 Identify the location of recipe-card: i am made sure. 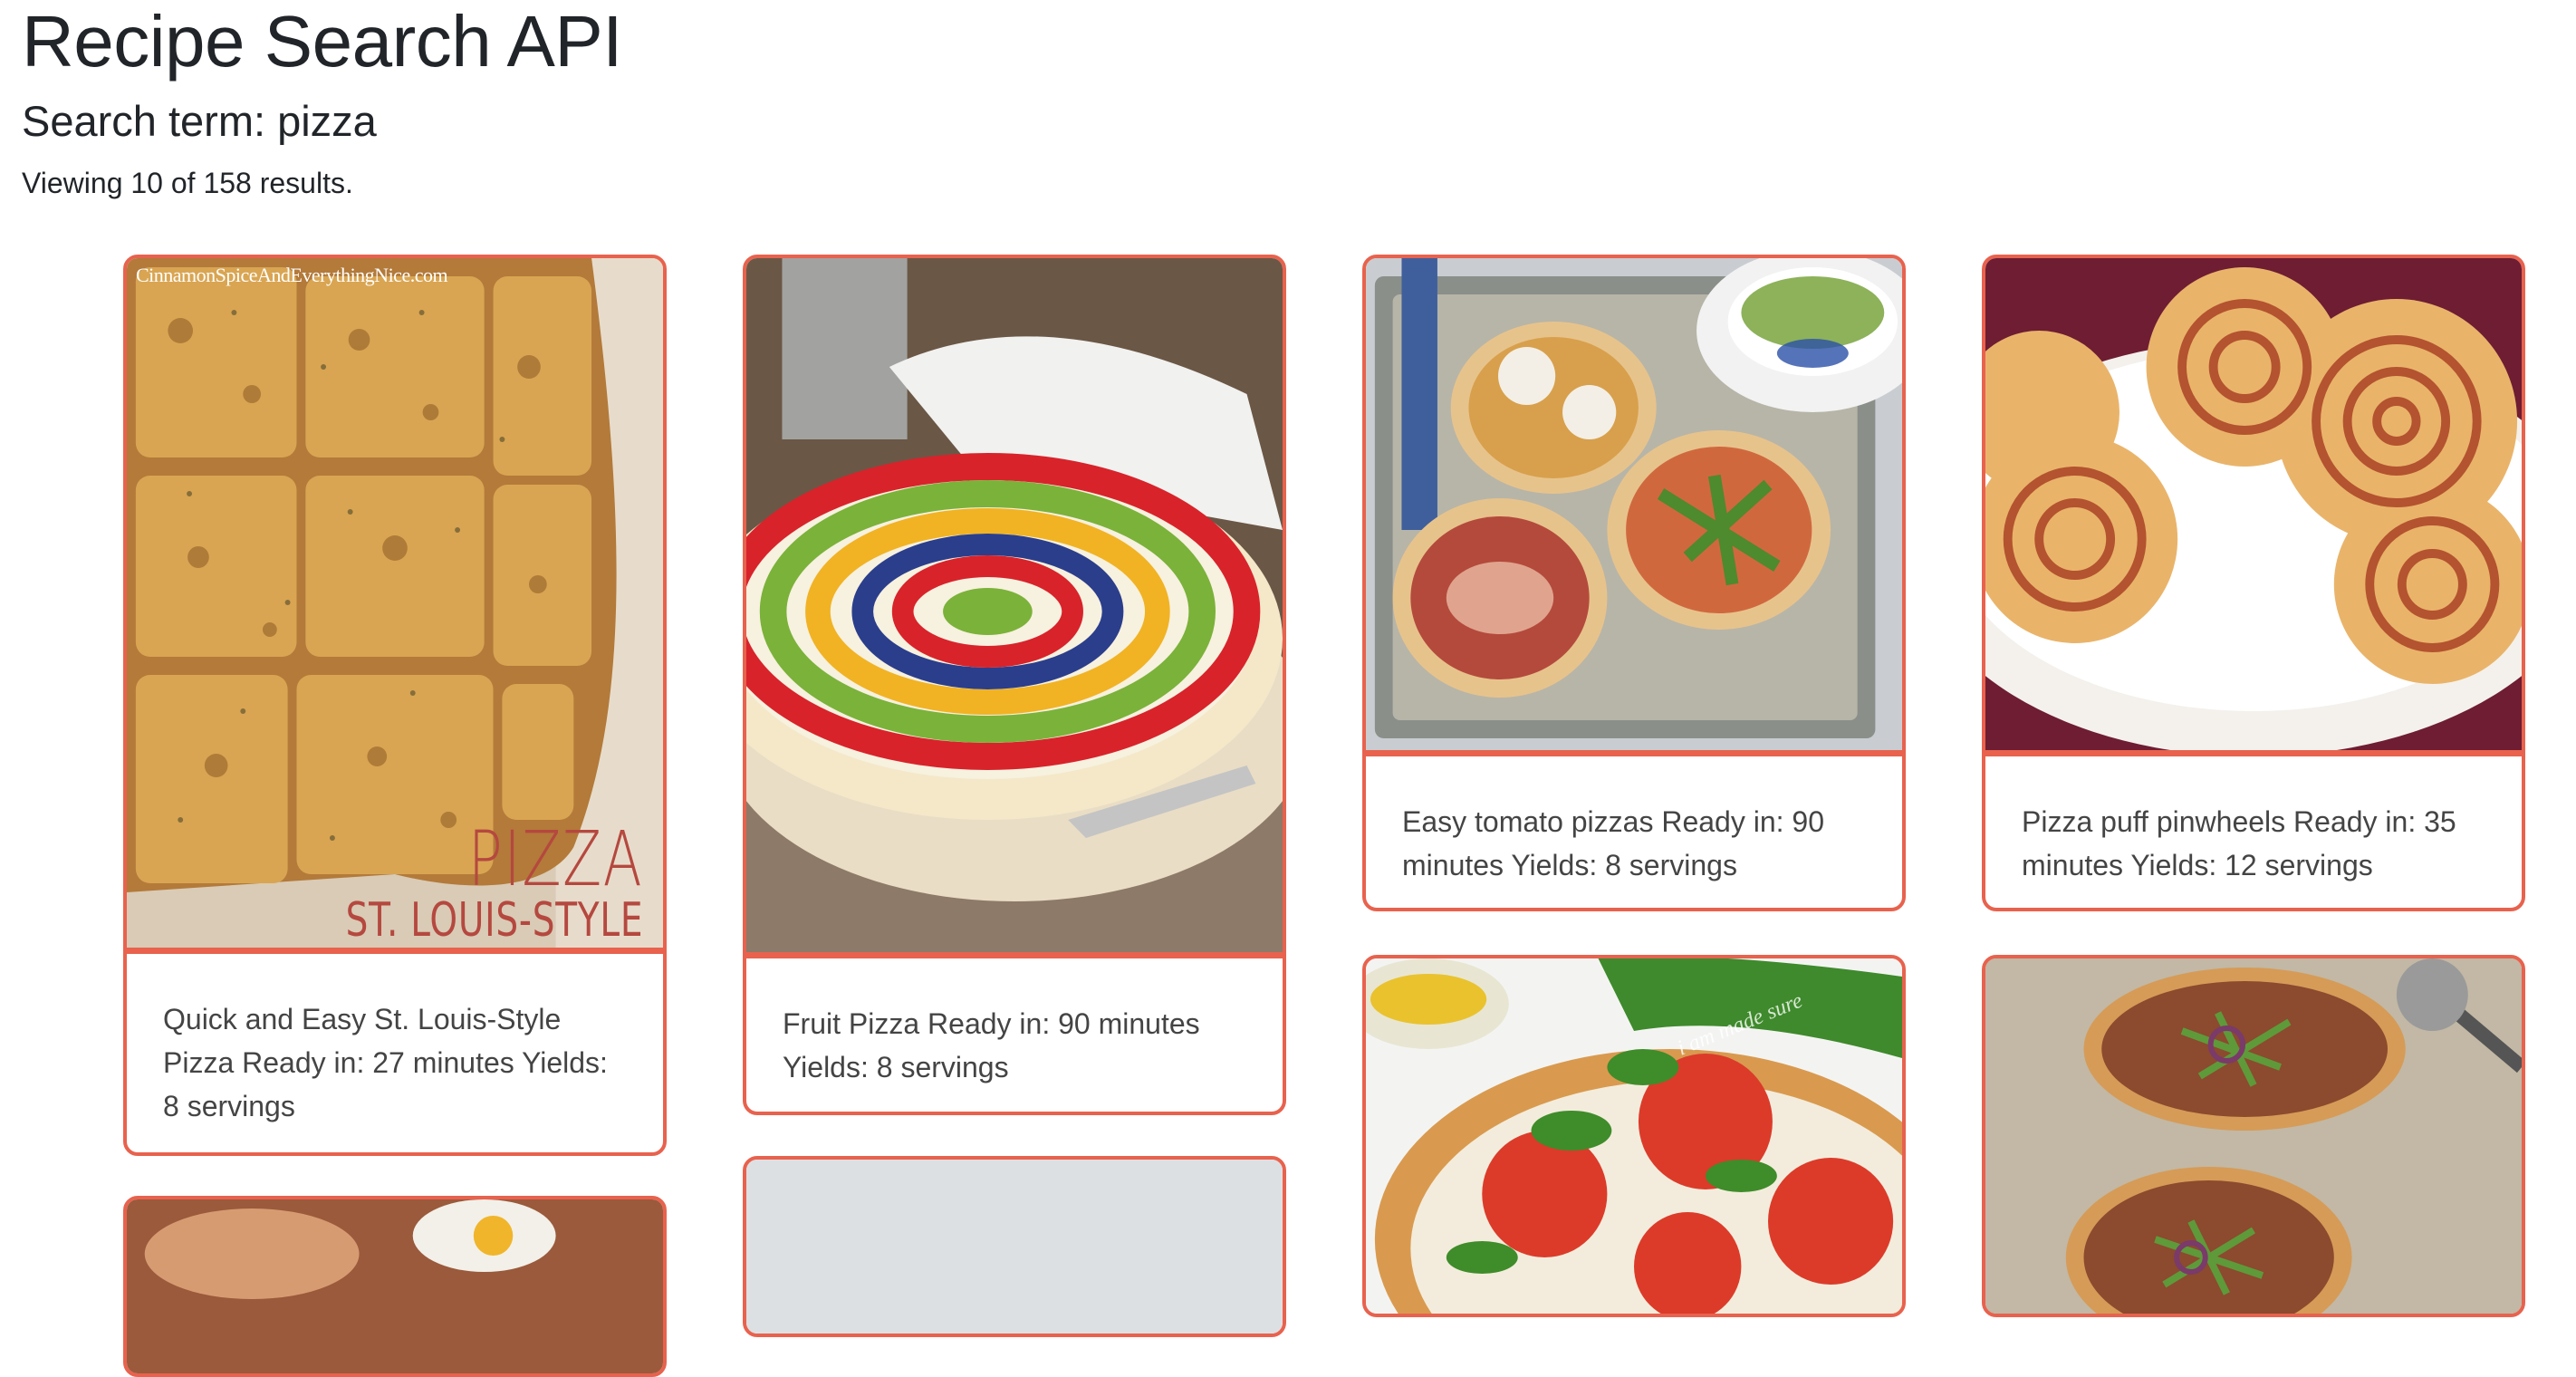
(1634, 1136).